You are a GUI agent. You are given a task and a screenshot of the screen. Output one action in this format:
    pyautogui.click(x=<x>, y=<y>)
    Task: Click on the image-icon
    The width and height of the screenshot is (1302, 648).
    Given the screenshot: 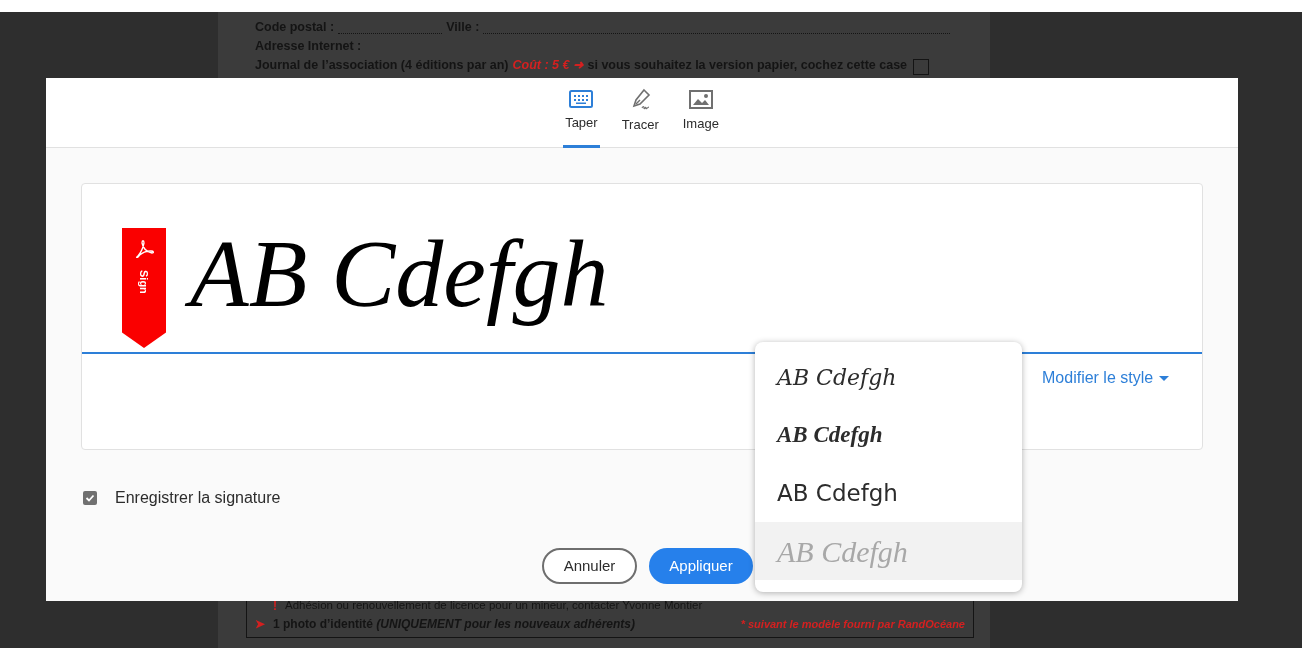 What is the action you would take?
    pyautogui.click(x=700, y=99)
    